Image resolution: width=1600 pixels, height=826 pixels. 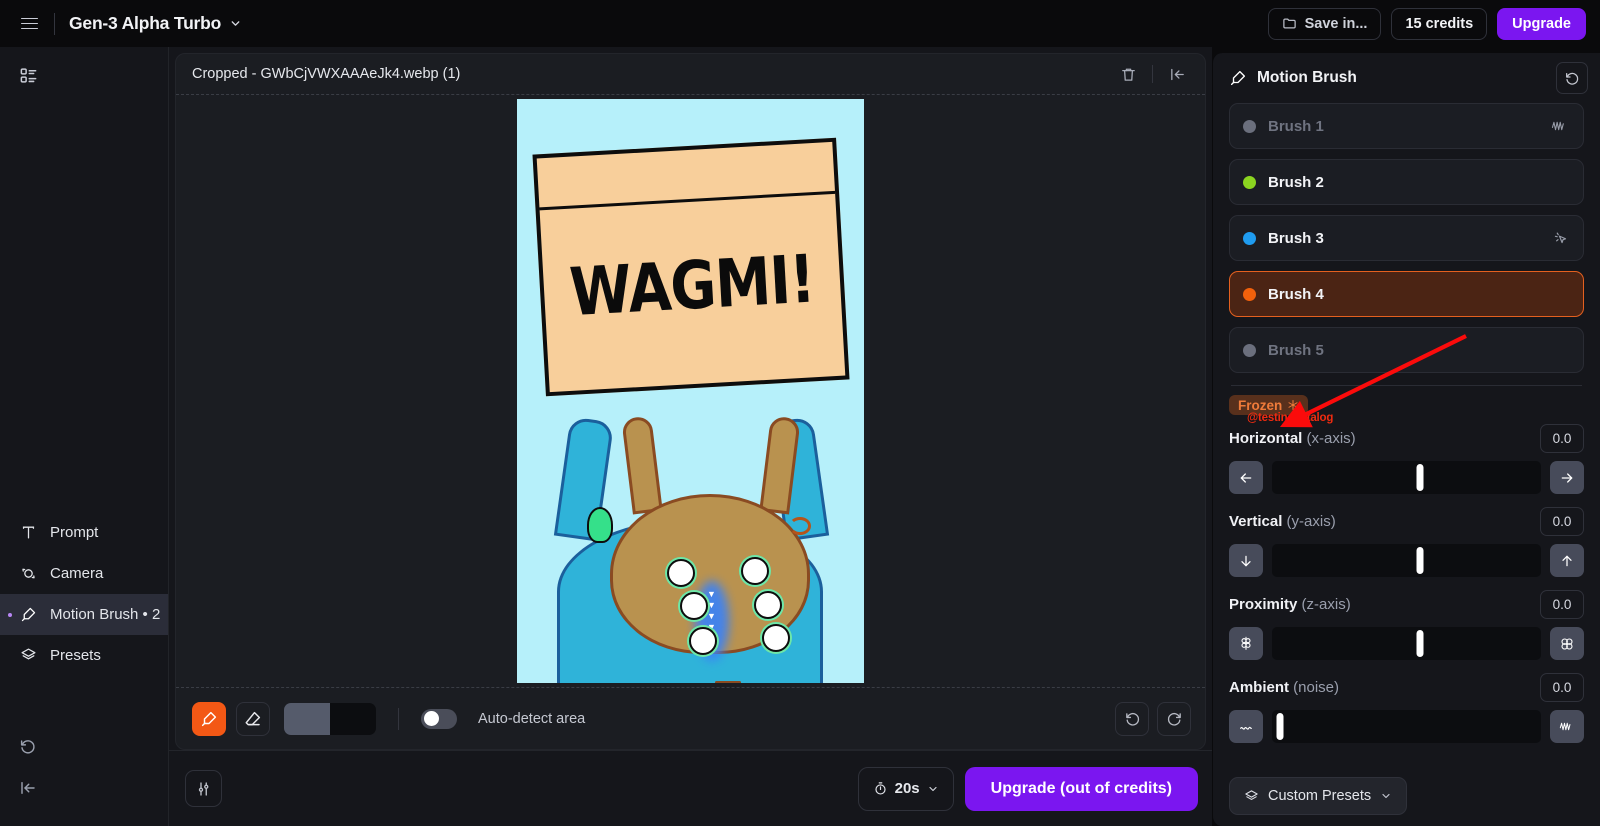 I want to click on zoom-in-icon, so click(x=1567, y=643).